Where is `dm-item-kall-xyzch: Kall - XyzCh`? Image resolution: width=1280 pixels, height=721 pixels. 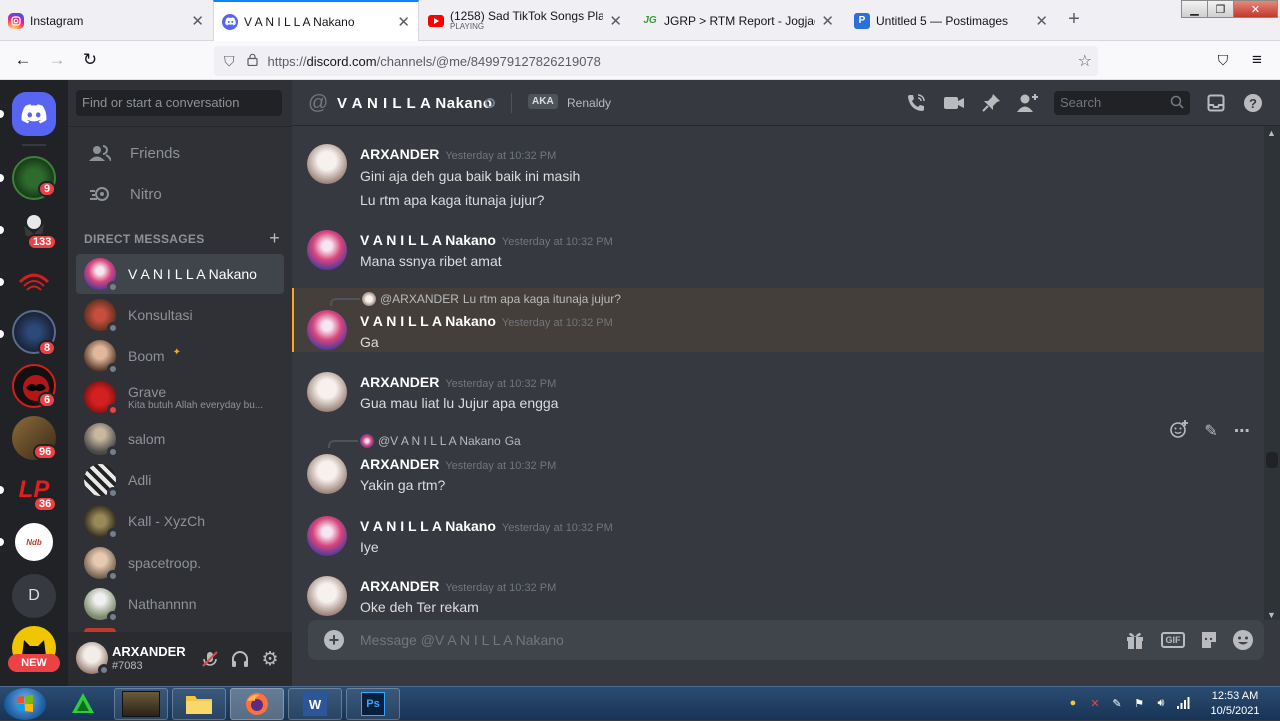
dm-item-kall-xyzch: Kall - XyzCh is located at coordinates (180, 521).